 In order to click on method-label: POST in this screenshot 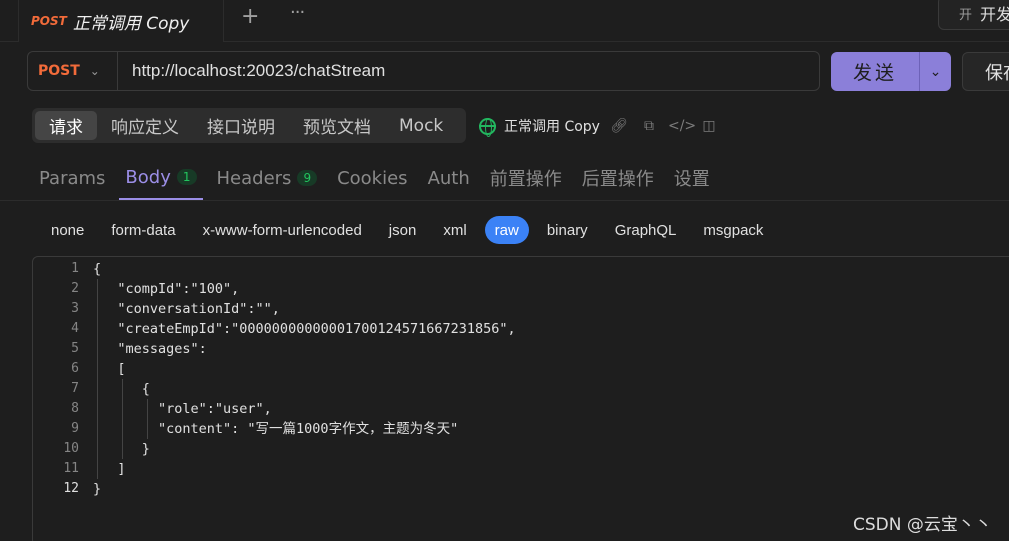, I will do `click(59, 71)`.